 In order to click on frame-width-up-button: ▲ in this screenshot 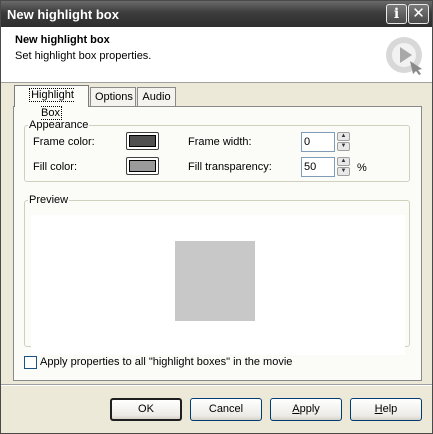, I will do `click(343, 136)`.